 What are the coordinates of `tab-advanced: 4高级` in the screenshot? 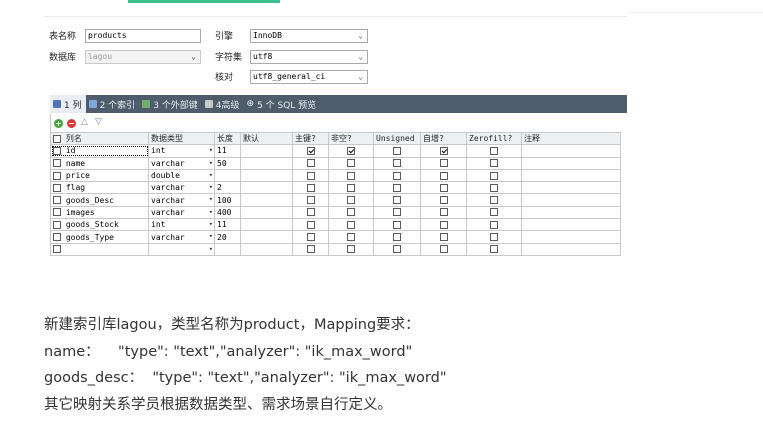 It's located at (223, 104).